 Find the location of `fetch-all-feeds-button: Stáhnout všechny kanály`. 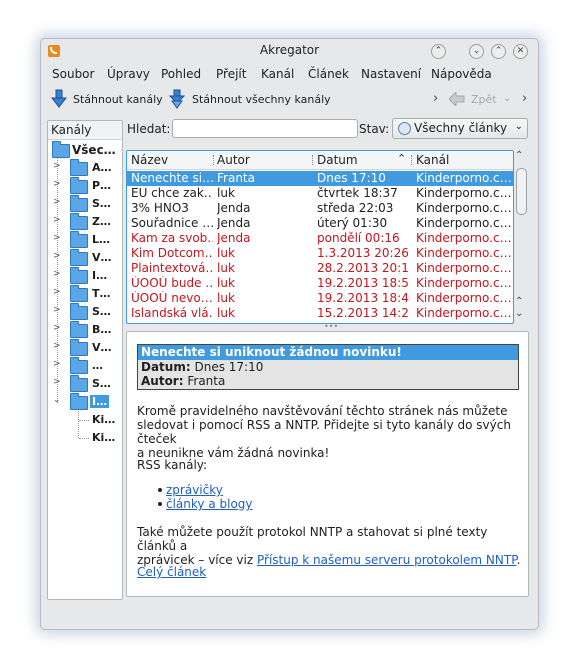

fetch-all-feeds-button: Stáhnout všechny kanály is located at coordinates (261, 99).